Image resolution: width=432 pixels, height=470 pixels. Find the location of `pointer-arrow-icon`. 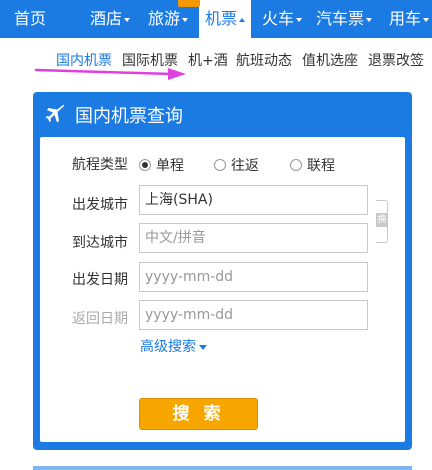

pointer-arrow-icon is located at coordinates (110, 74).